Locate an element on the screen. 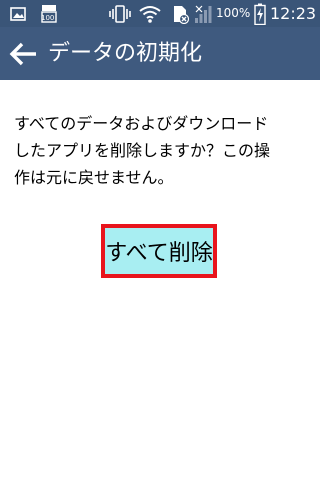  image-icon is located at coordinates (18, 13).